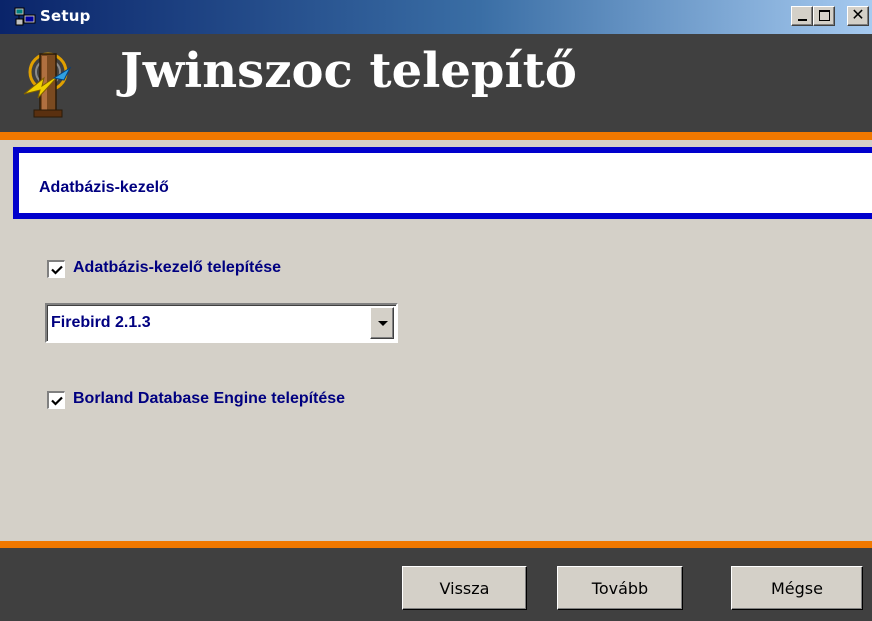 The width and height of the screenshot is (872, 621). I want to click on window-title: Setup, so click(65, 16).